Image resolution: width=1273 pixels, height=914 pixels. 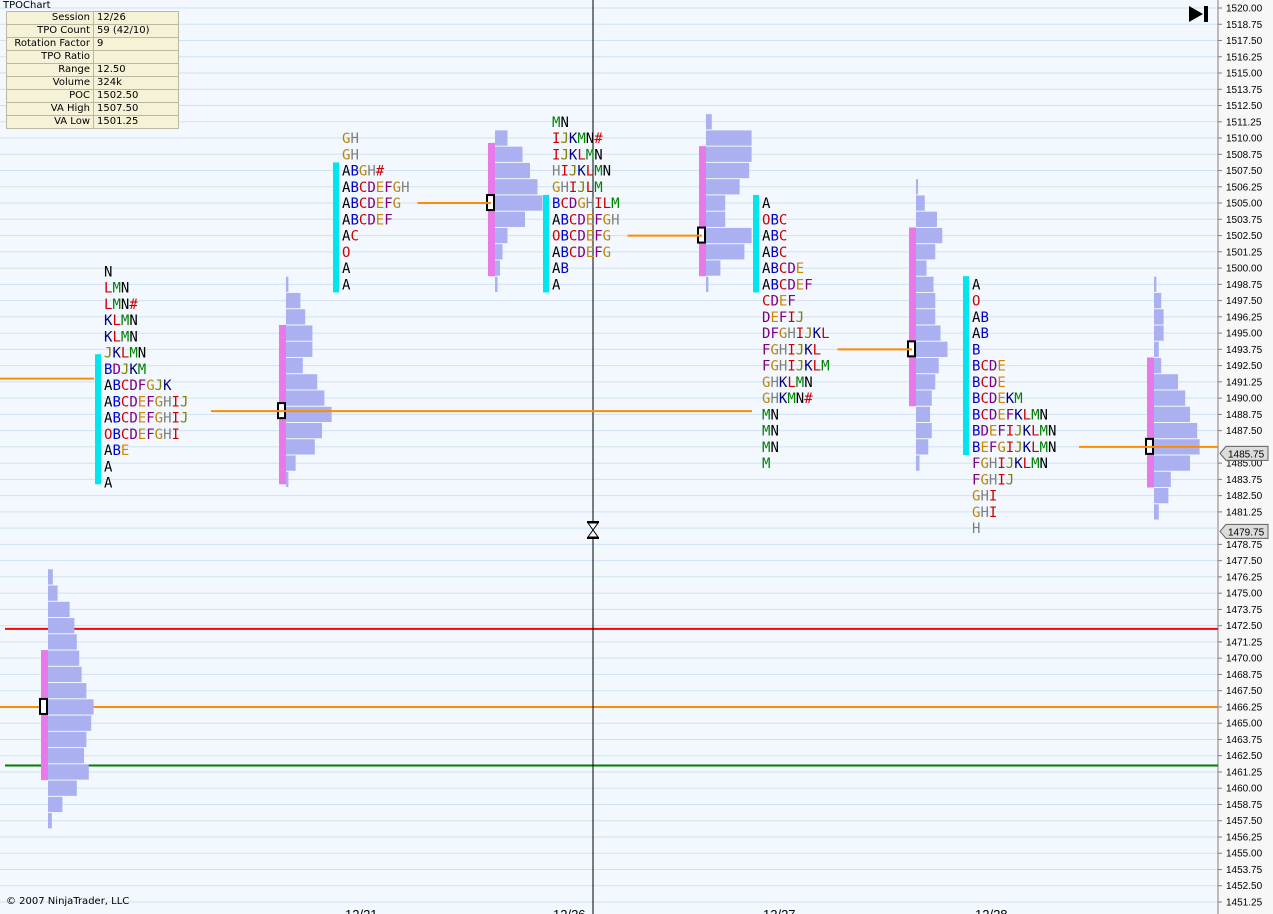 I want to click on tpo-row: BCDE, so click(x=989, y=383).